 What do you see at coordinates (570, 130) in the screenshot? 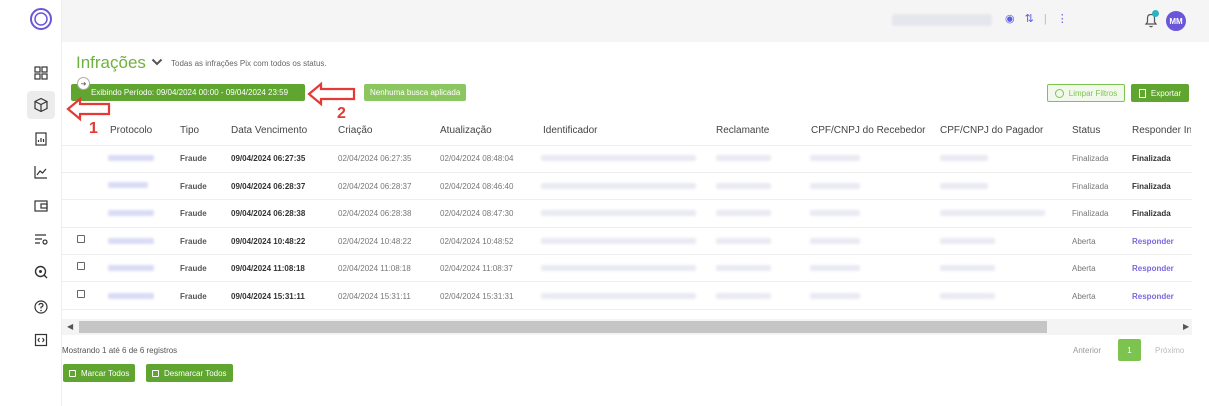
I see `column-header-identificador: Identificador` at bounding box center [570, 130].